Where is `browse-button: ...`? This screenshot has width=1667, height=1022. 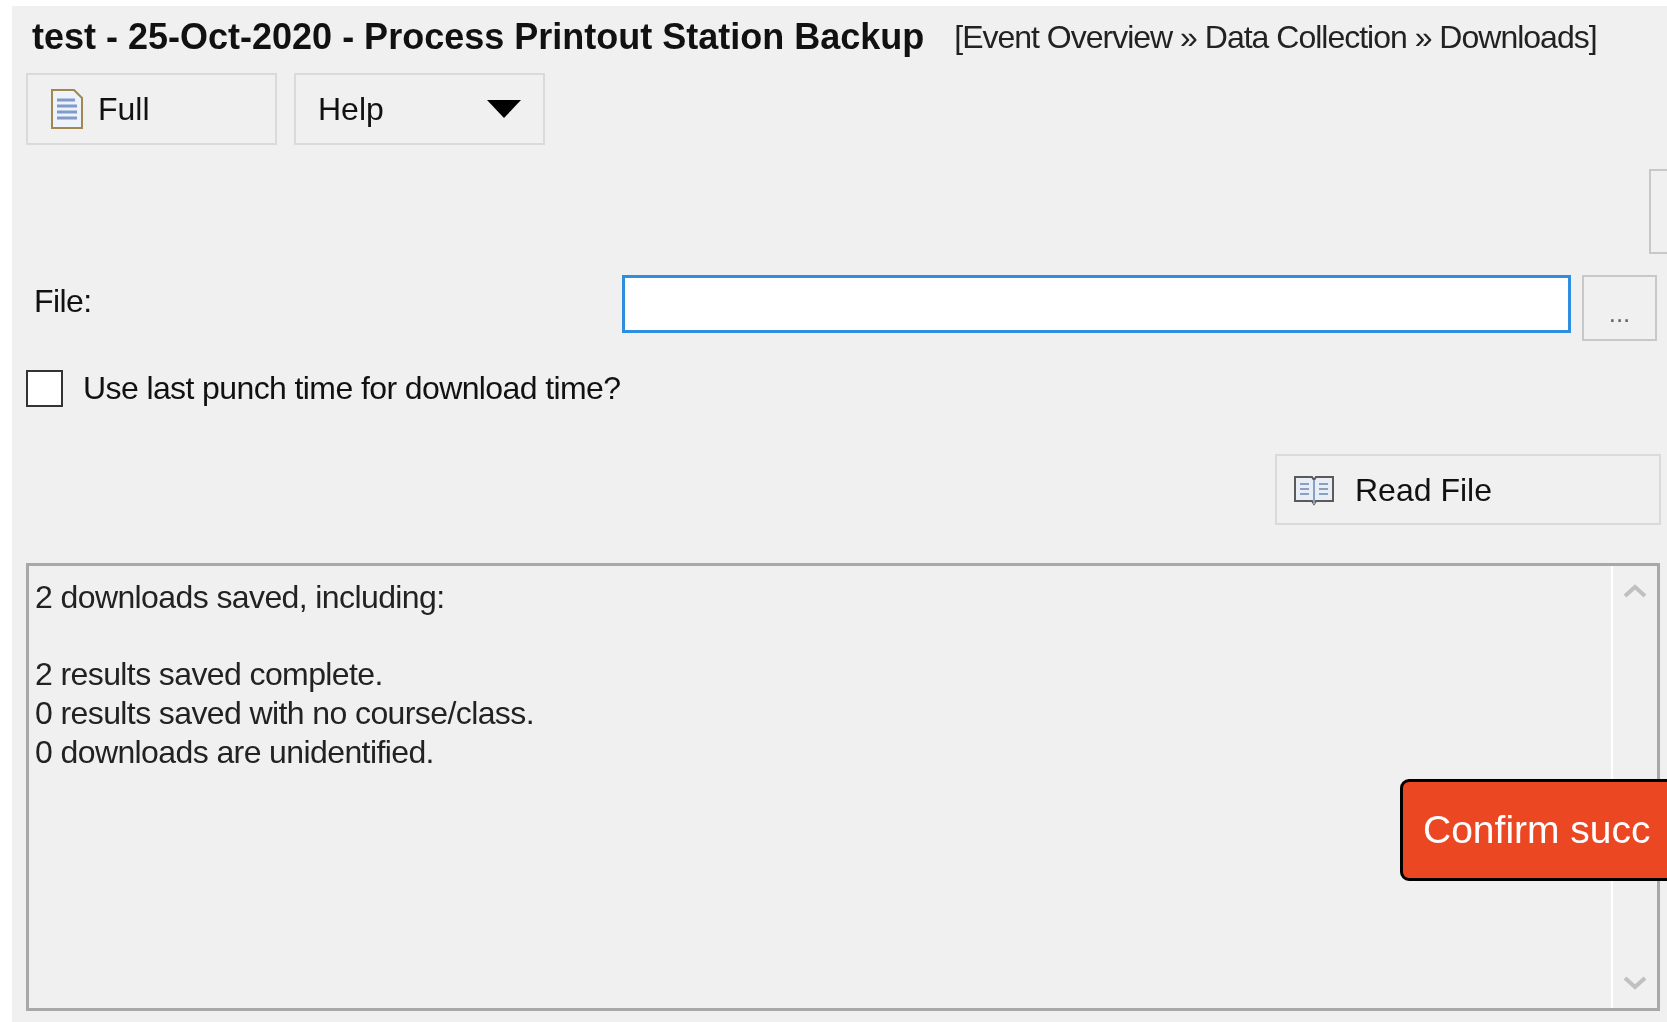
browse-button: ... is located at coordinates (1619, 308).